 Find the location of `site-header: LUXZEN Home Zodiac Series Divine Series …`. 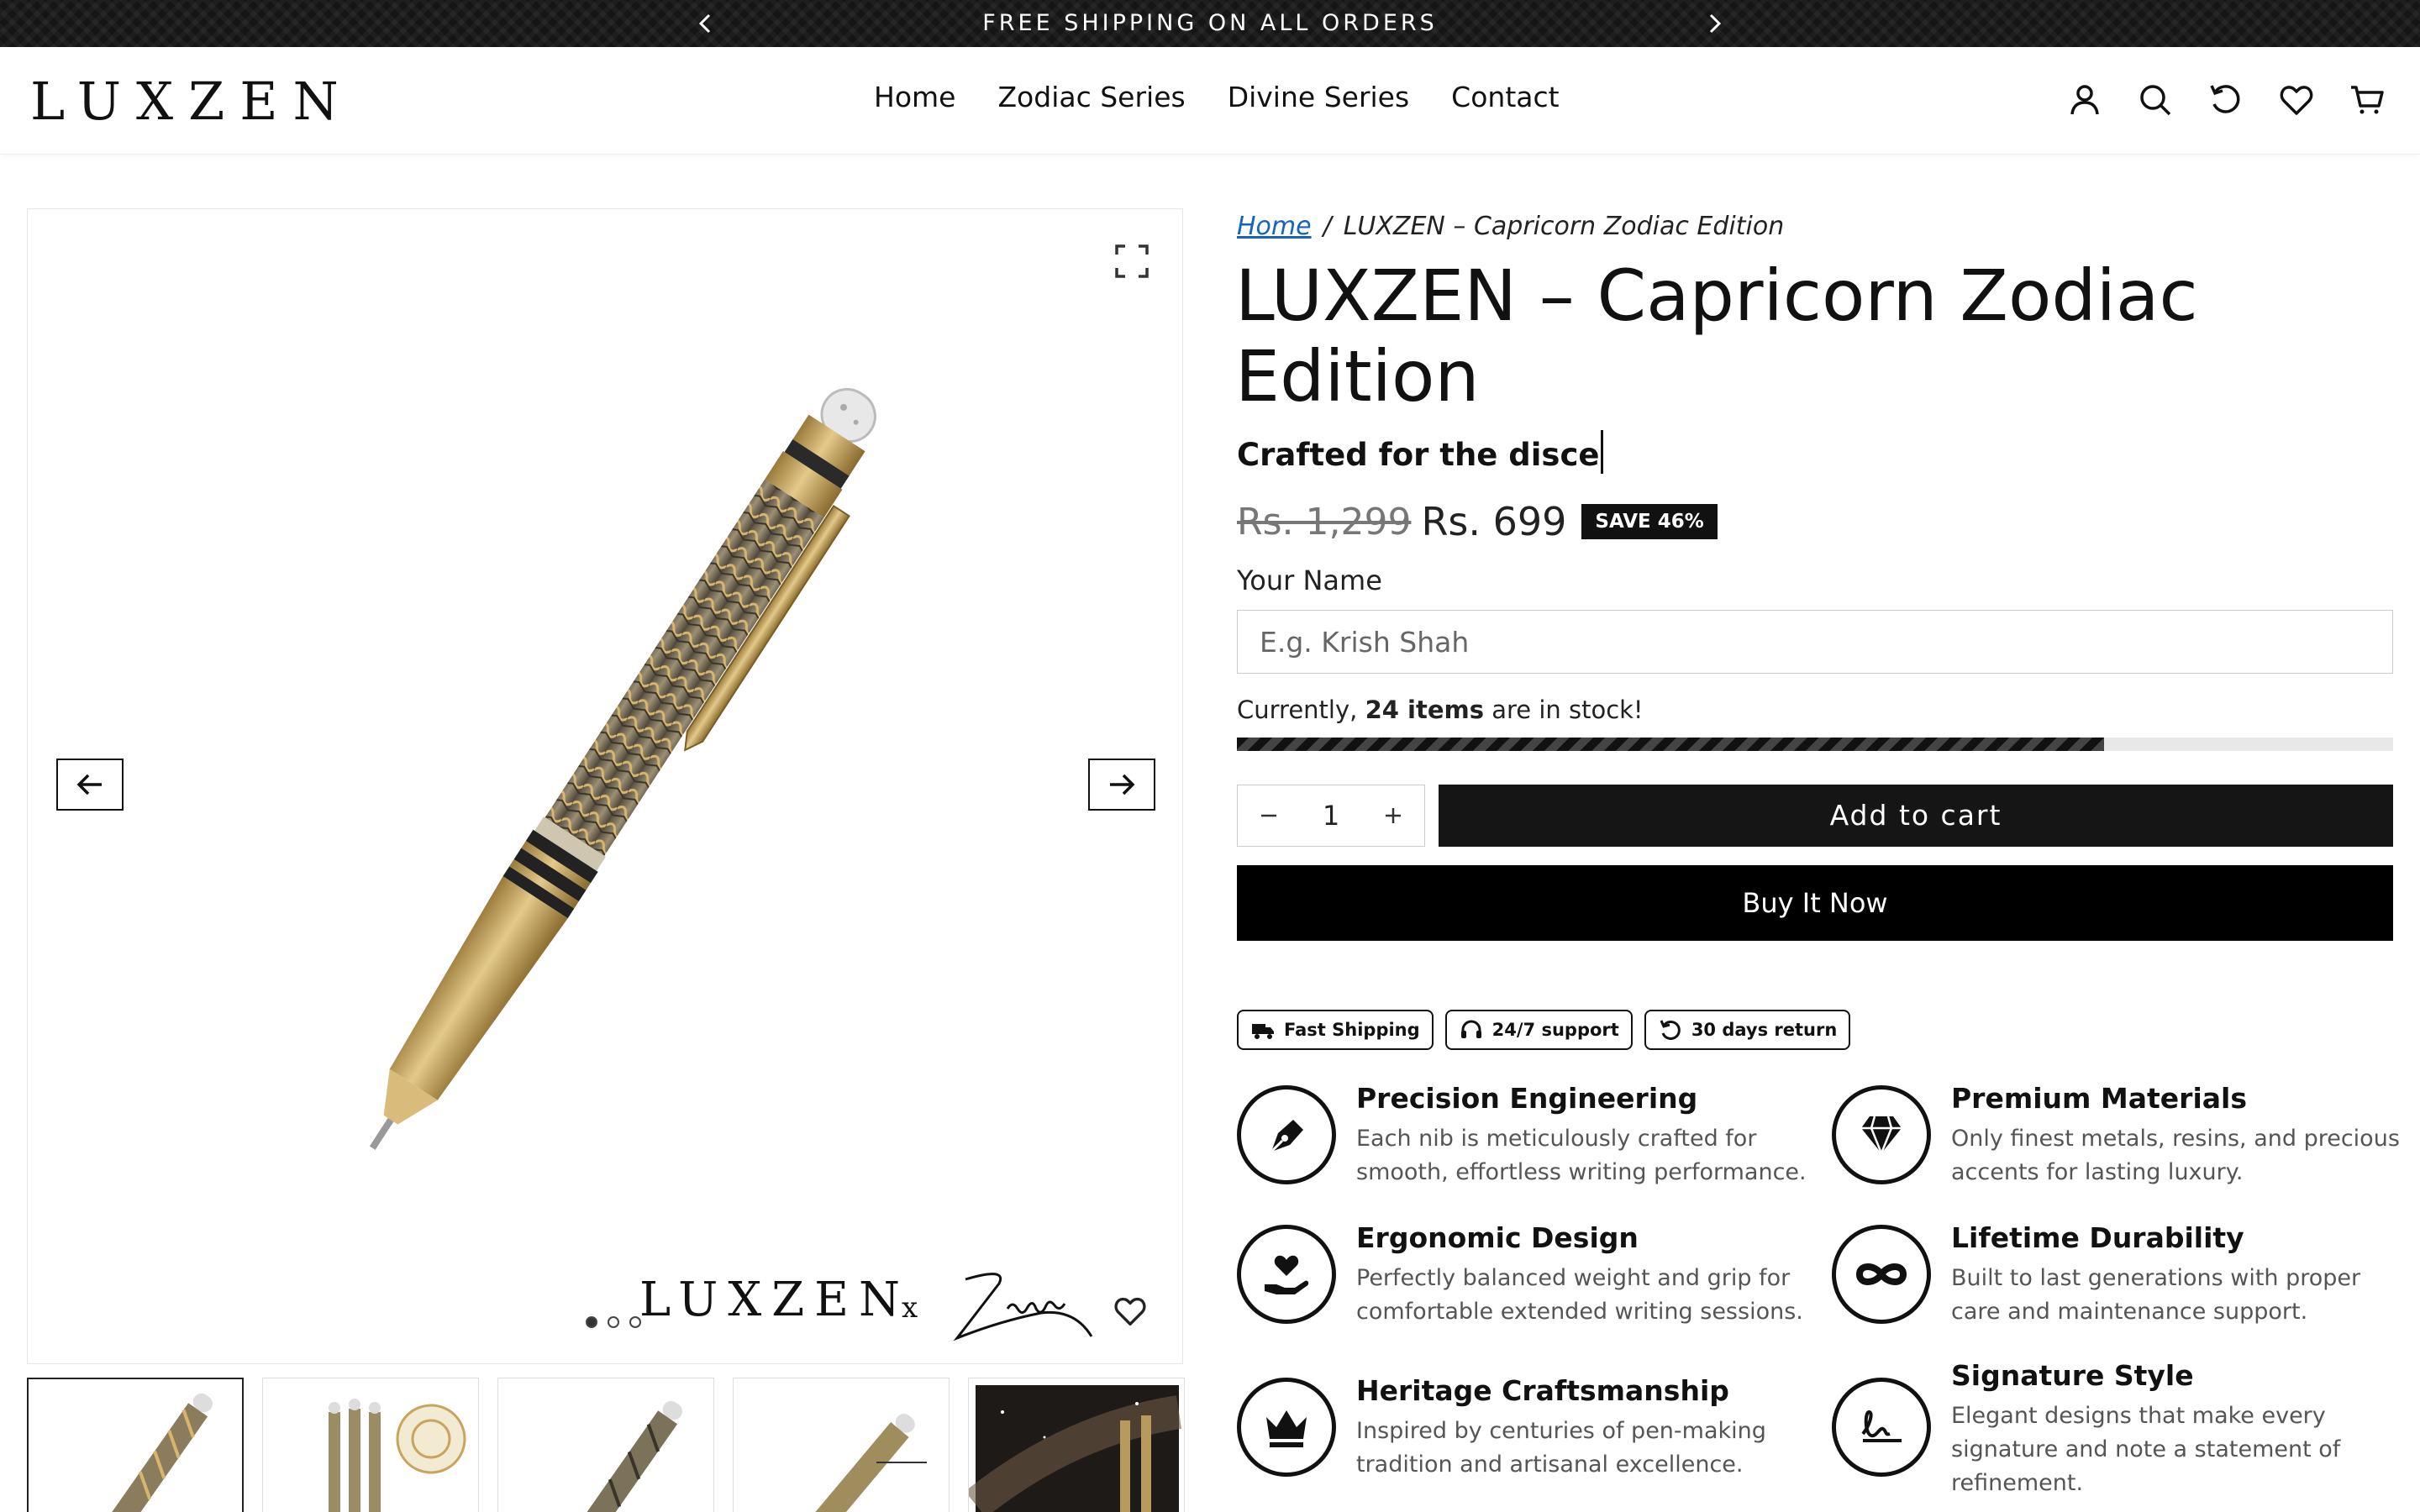

site-header: LUXZEN Home Zodiac Series Divine Series … is located at coordinates (1210, 101).